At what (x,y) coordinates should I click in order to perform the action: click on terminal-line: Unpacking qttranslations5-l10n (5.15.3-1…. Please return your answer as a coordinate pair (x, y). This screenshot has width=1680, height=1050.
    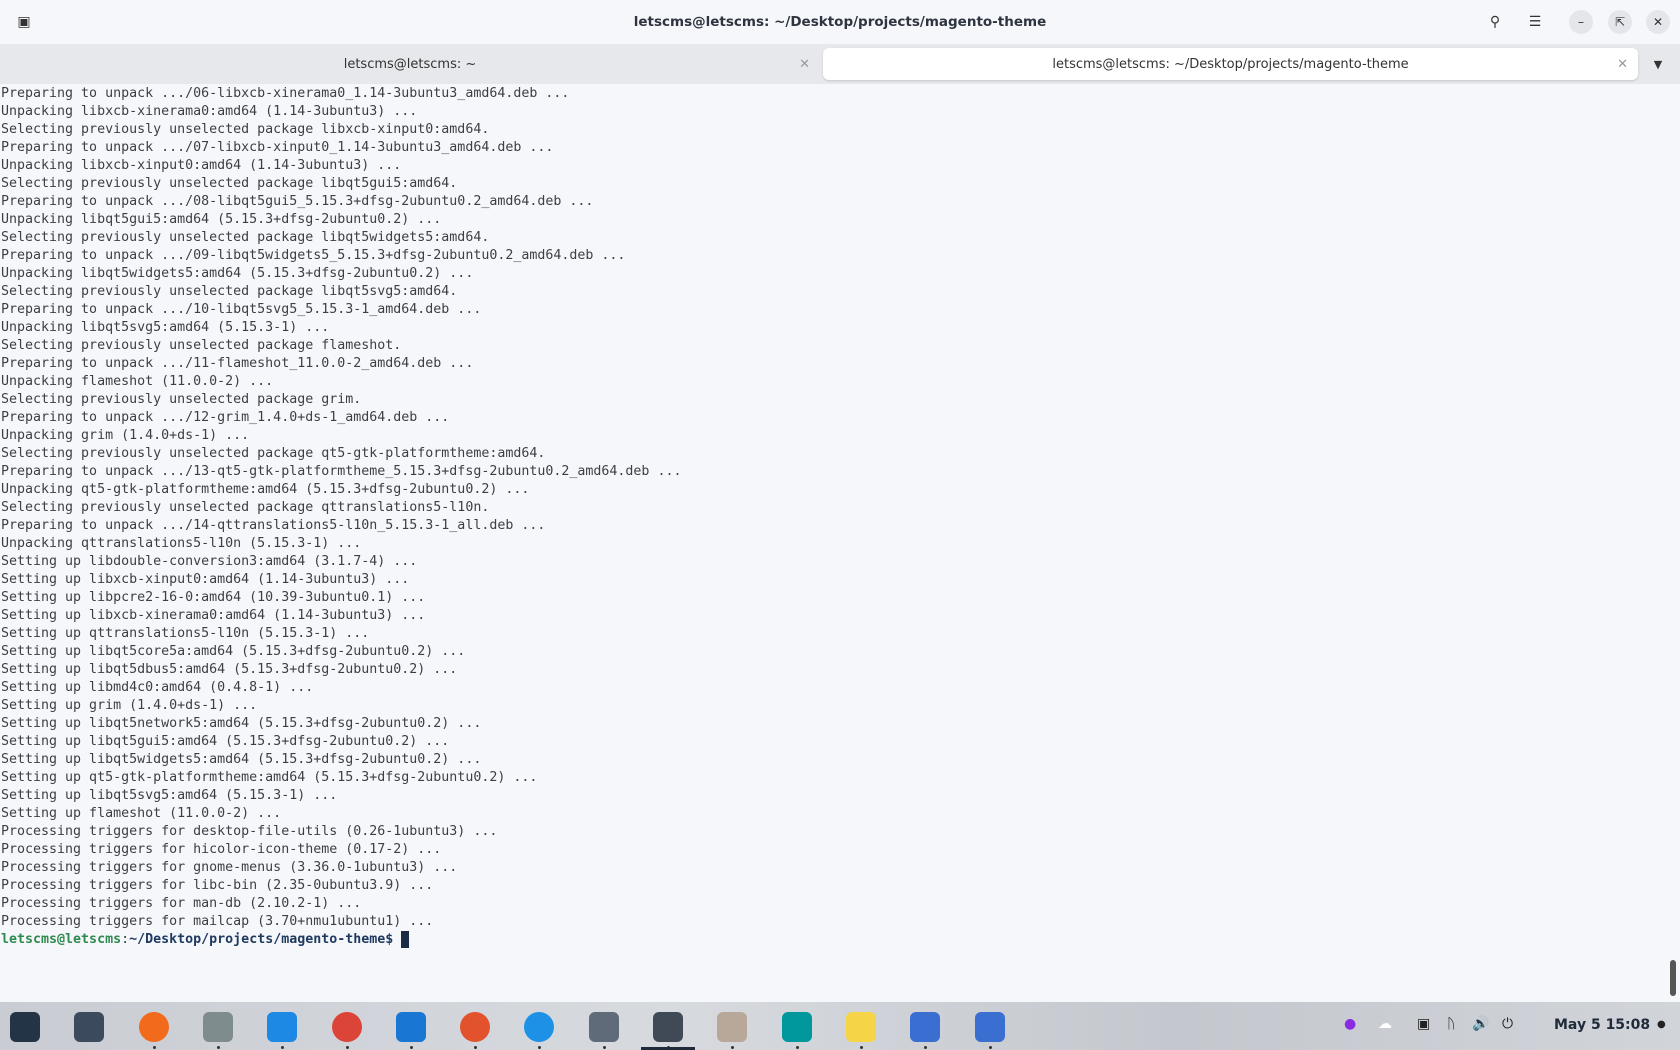
    Looking at the image, I should click on (181, 543).